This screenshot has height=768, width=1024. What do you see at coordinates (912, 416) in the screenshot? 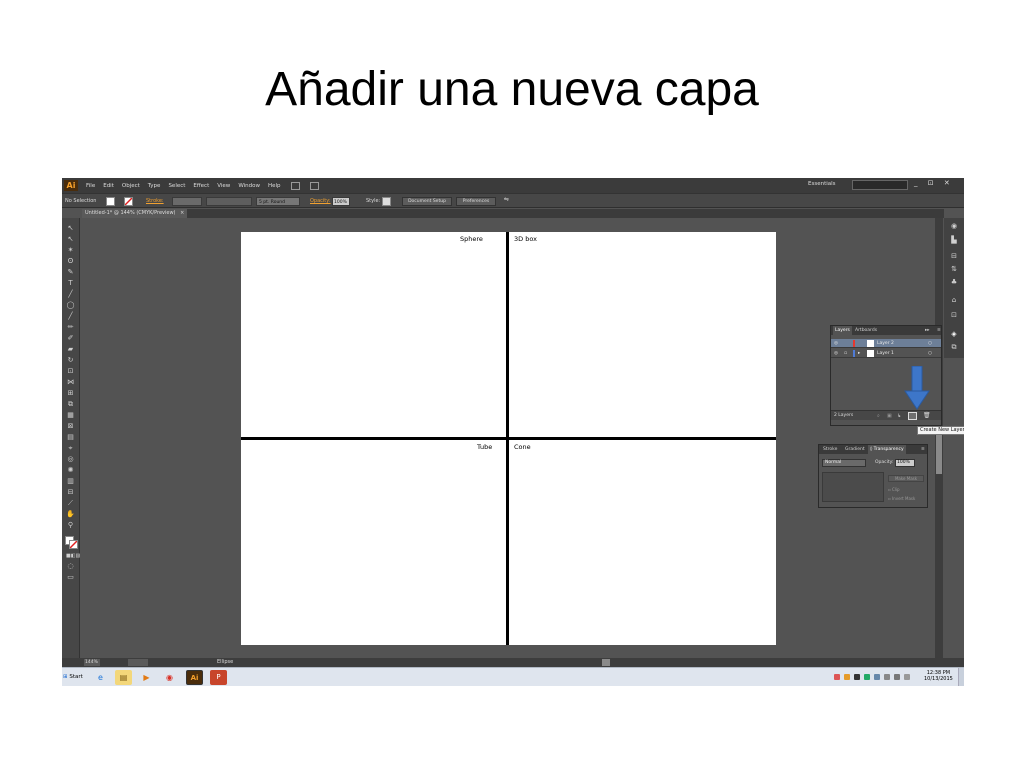
I see `create-new-layer-button` at bounding box center [912, 416].